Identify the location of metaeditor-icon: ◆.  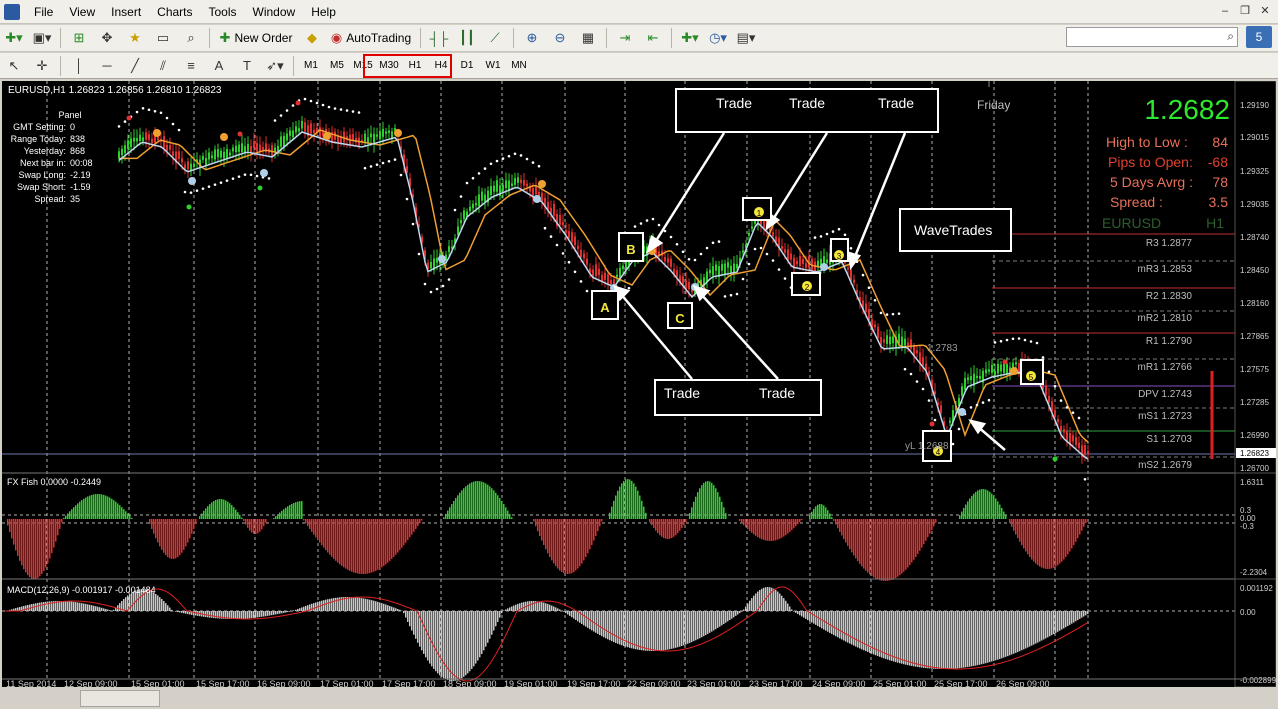
(312, 38).